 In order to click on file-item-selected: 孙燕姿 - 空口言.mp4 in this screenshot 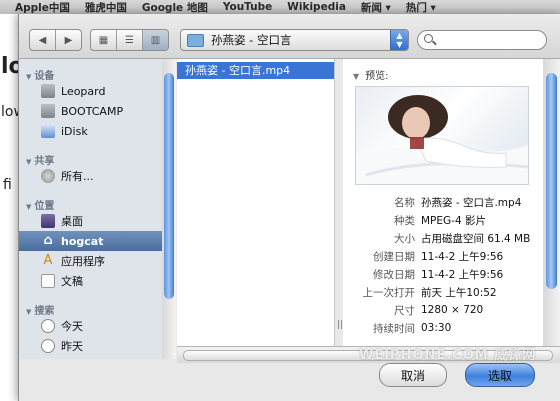, I will do `click(255, 70)`.